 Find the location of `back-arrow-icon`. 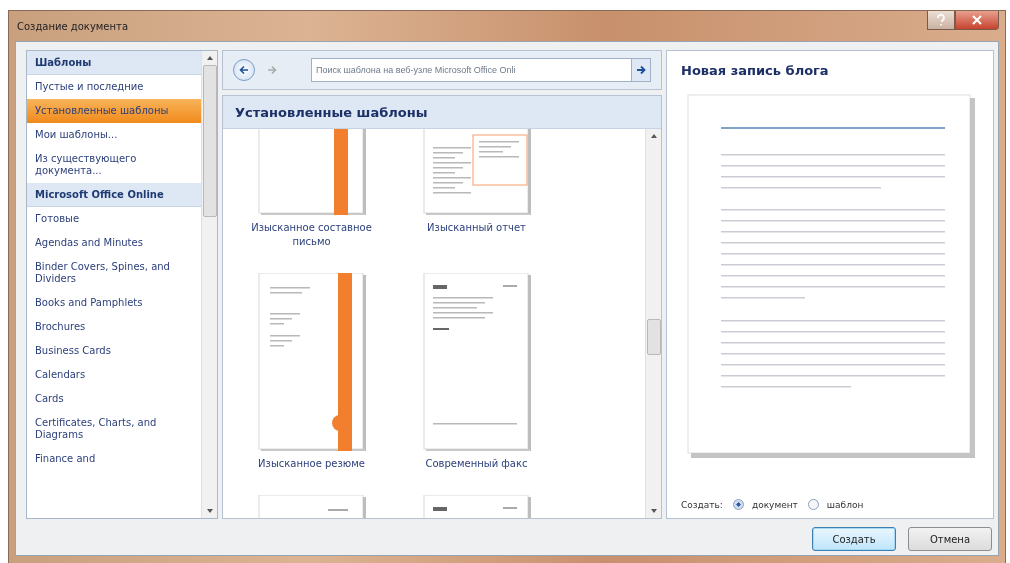

back-arrow-icon is located at coordinates (244, 70).